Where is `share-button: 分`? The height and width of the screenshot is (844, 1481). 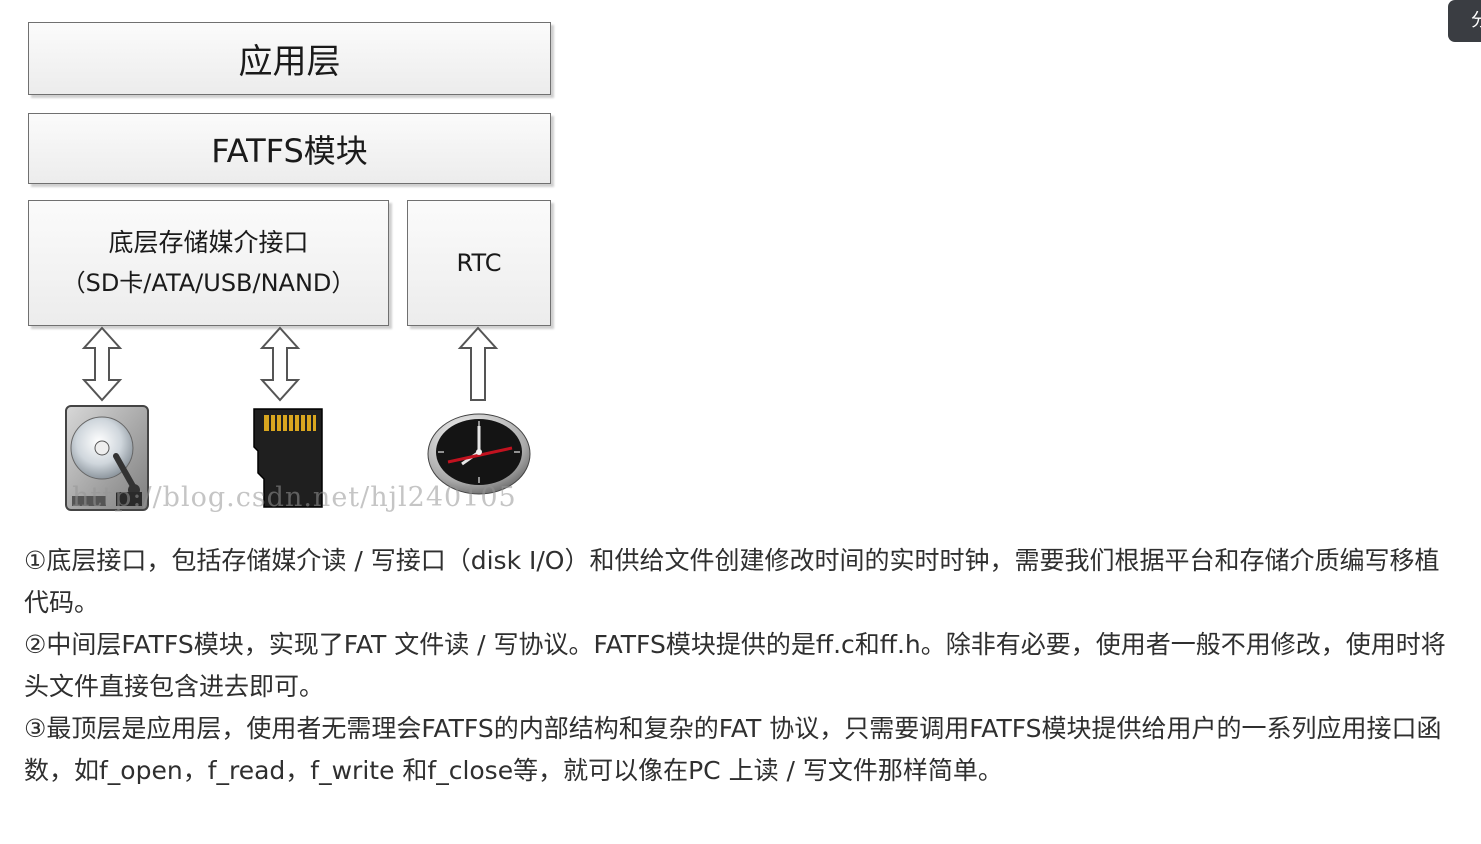
share-button: 分 is located at coordinates (1464, 21).